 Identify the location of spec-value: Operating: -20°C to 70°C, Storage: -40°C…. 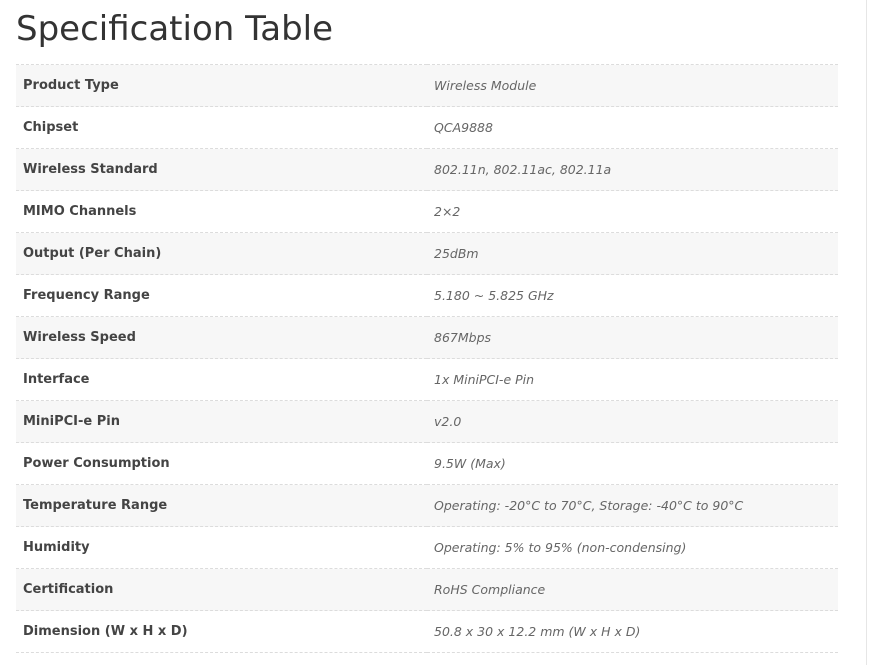
(632, 505).